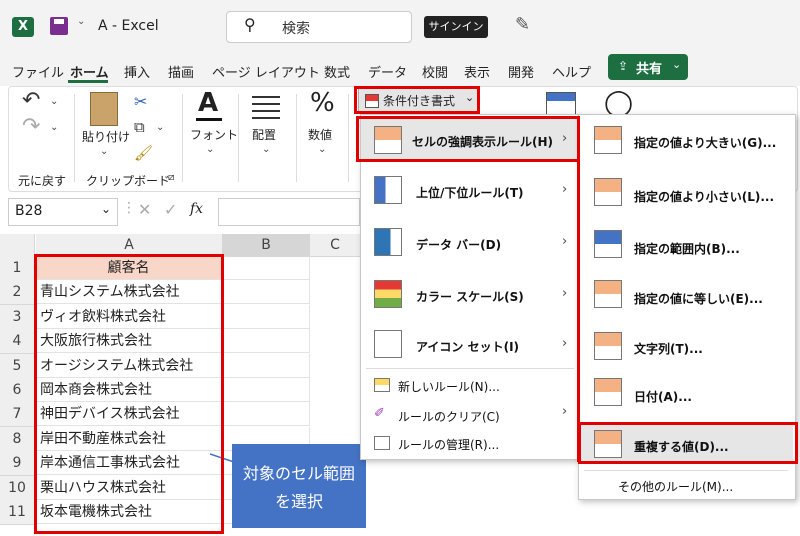 The height and width of the screenshot is (536, 800). I want to click on tab-review: 校閲, so click(435, 71).